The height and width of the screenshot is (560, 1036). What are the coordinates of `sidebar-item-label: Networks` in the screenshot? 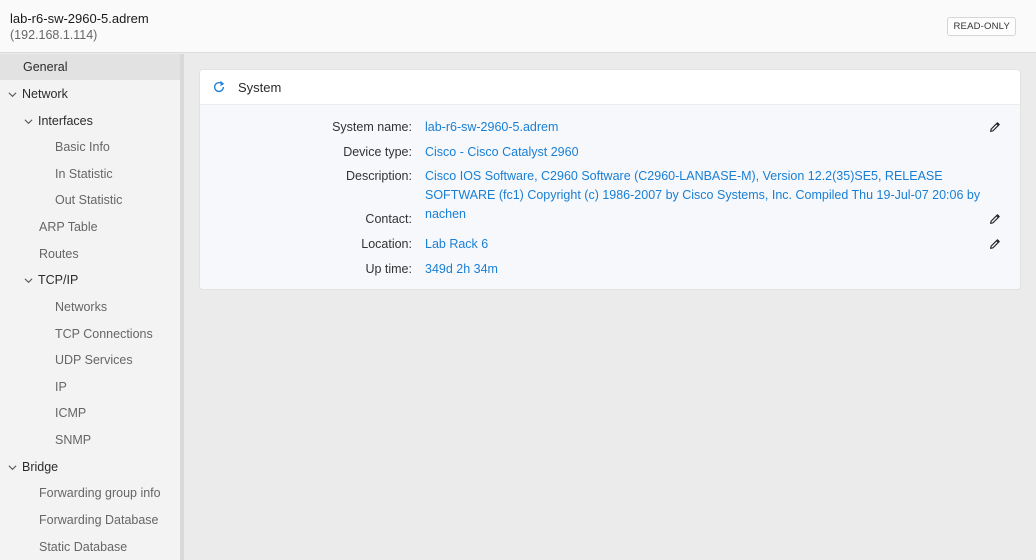 It's located at (81, 307).